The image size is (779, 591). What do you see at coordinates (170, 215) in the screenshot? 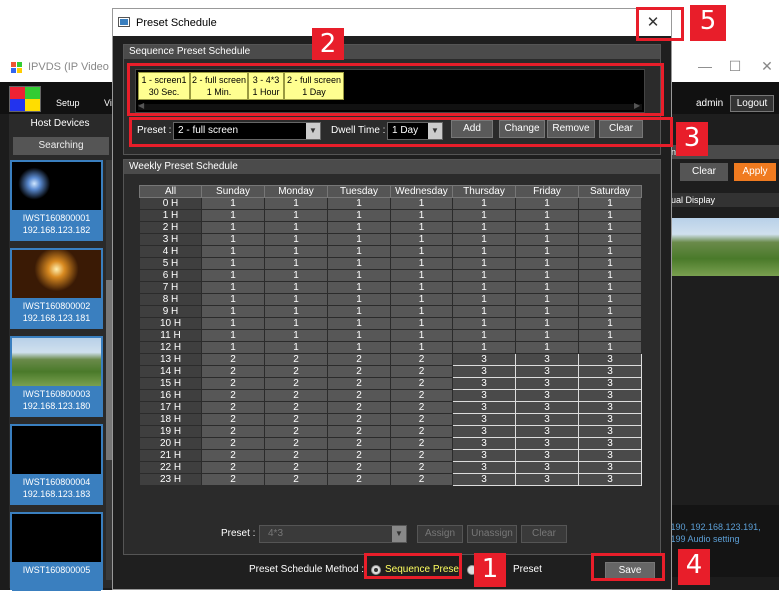
I see `hour-label: 1 H` at bounding box center [170, 215].